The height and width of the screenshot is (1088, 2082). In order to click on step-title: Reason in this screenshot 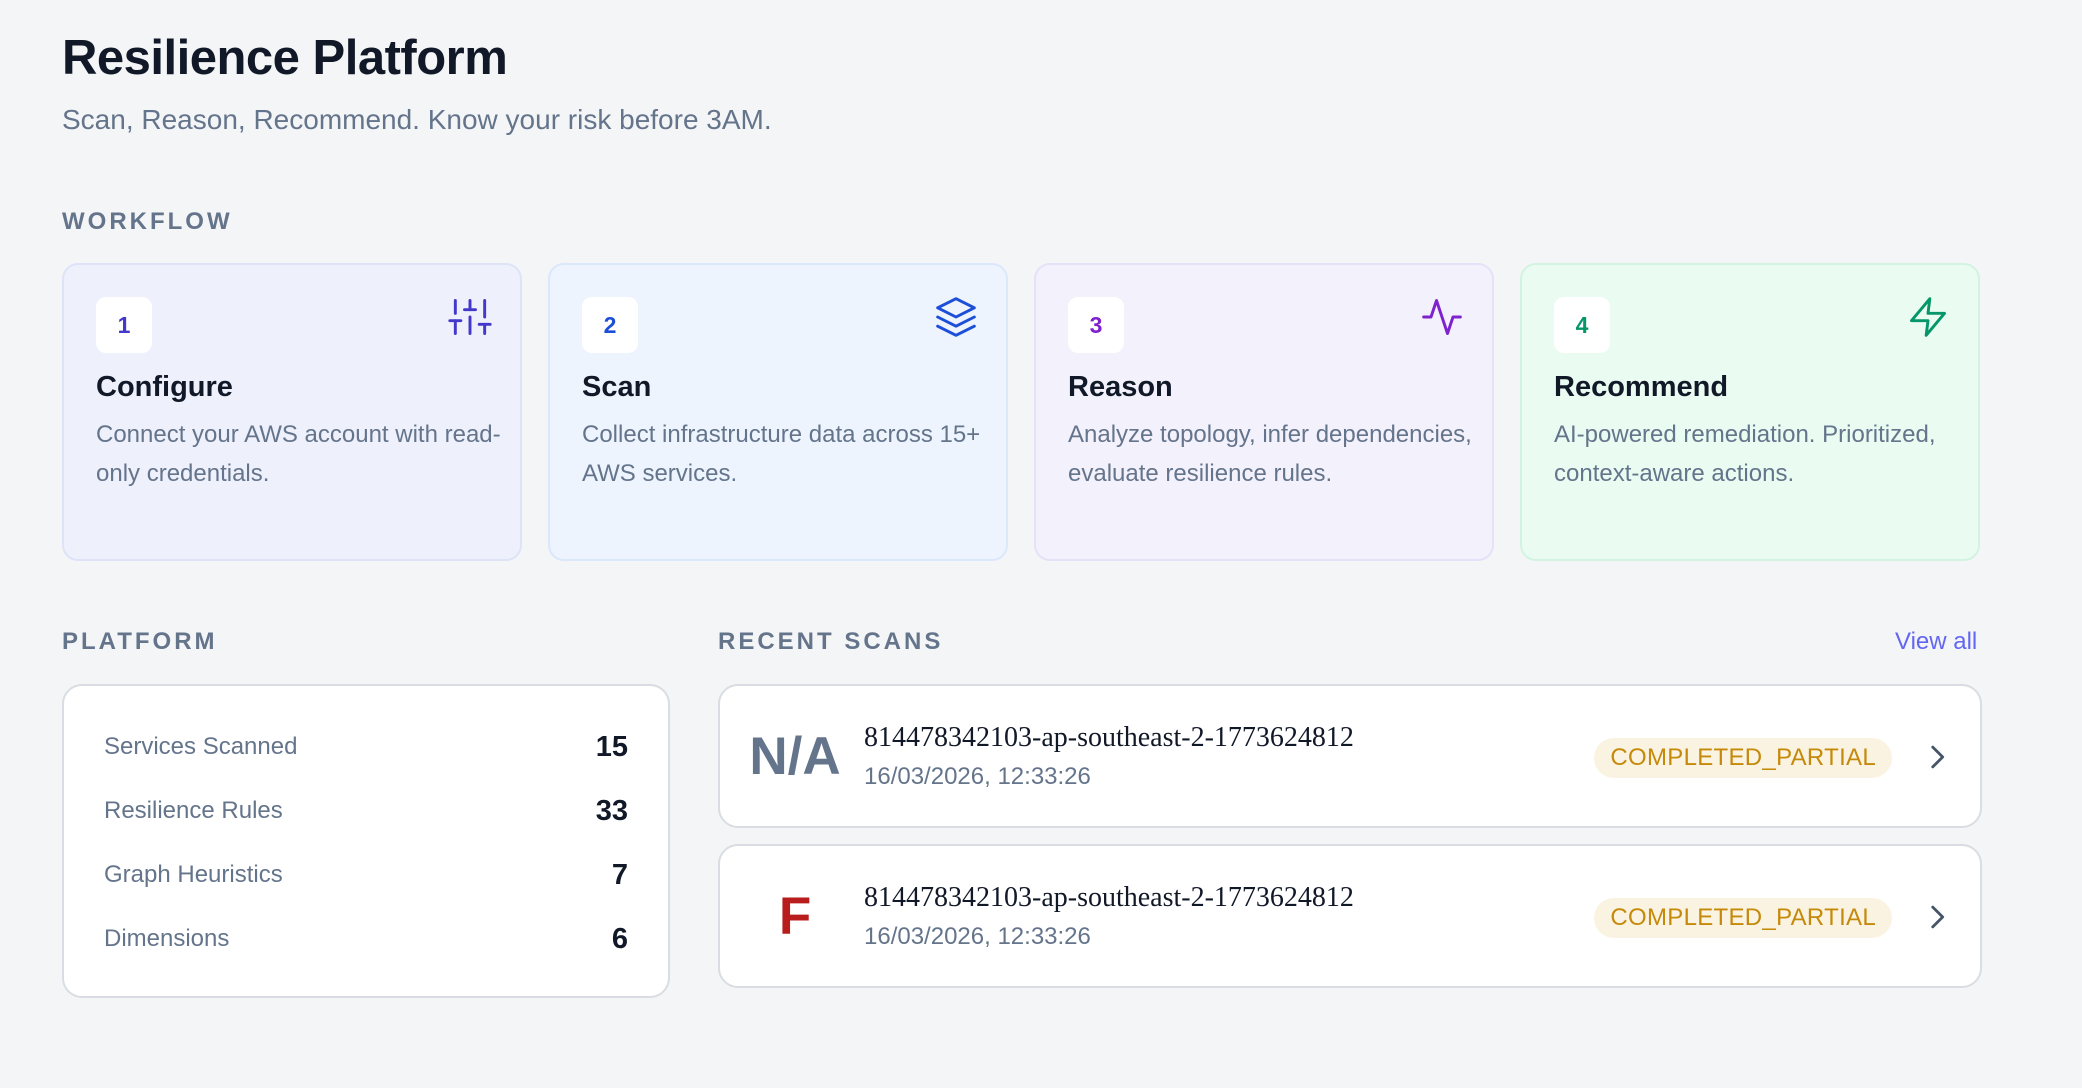, I will do `click(1120, 387)`.